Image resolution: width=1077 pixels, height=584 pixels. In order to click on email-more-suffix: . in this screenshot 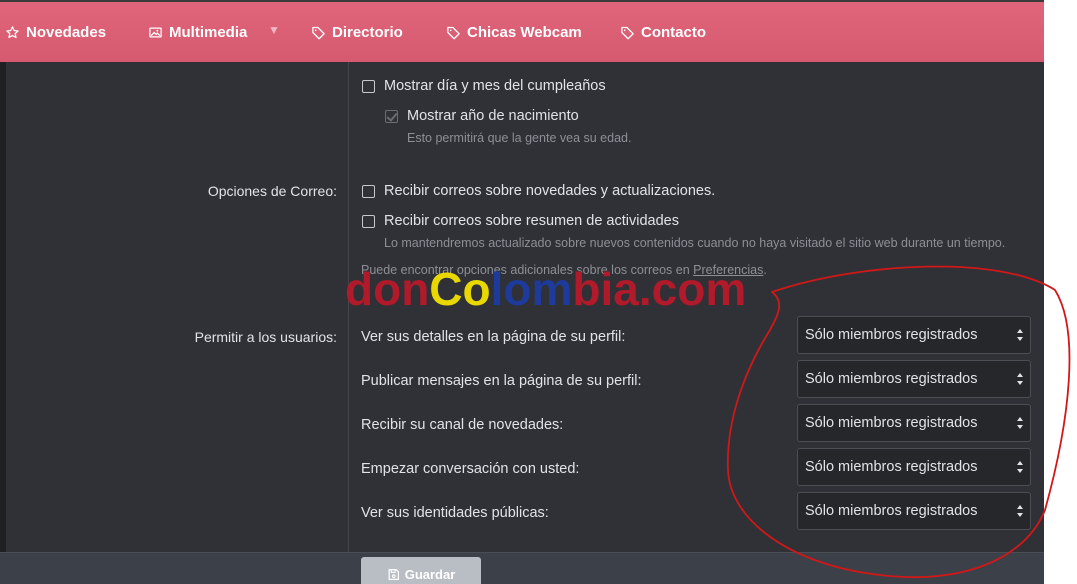, I will do `click(765, 270)`.